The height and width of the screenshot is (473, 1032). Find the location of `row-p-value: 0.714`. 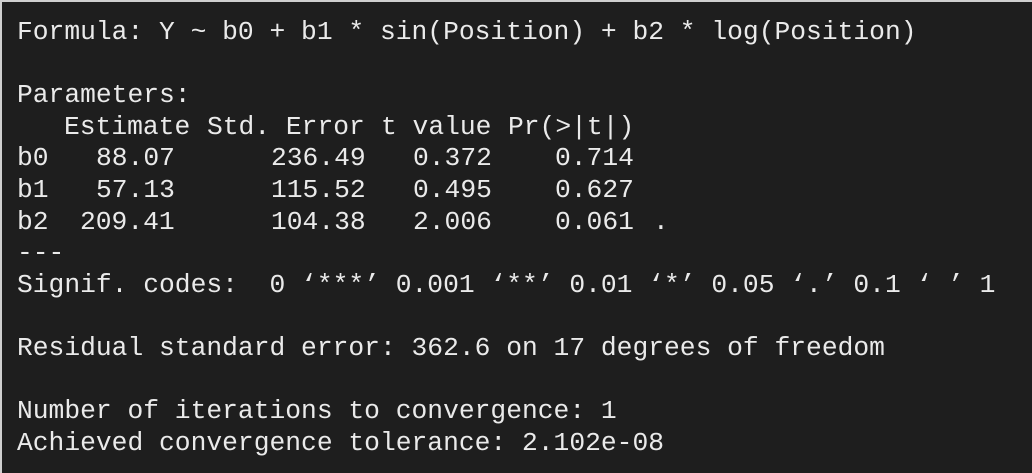

row-p-value: 0.714 is located at coordinates (594, 158).